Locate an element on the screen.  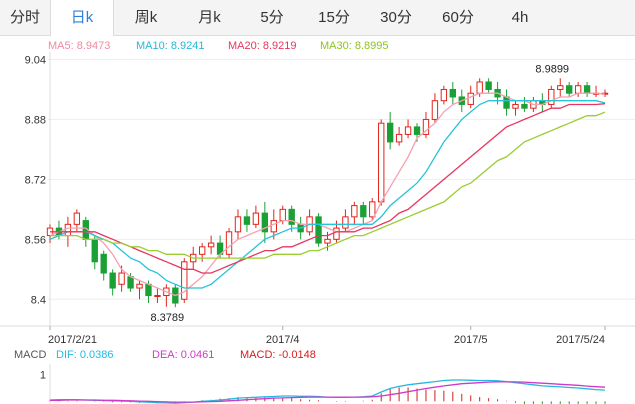
tab-15min: 15分 is located at coordinates (334, 17).